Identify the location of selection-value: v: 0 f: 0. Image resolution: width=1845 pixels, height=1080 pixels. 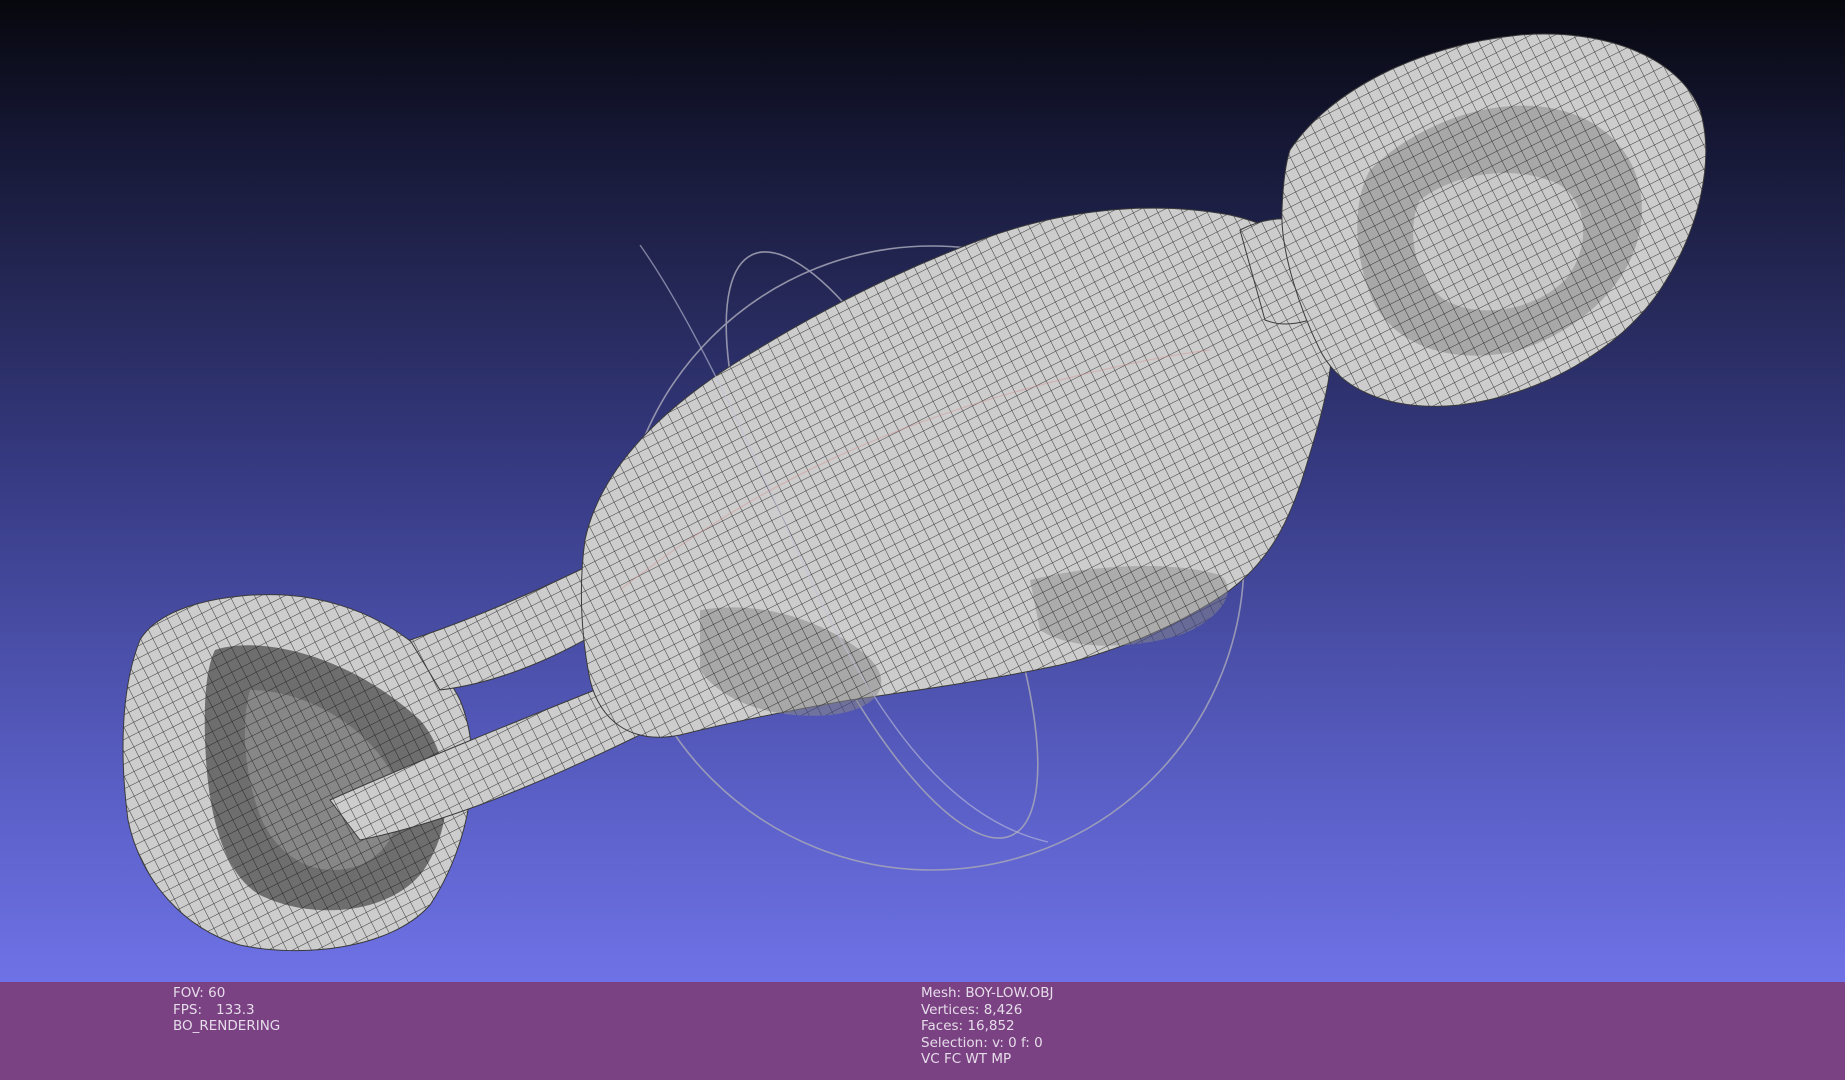
(1017, 1042).